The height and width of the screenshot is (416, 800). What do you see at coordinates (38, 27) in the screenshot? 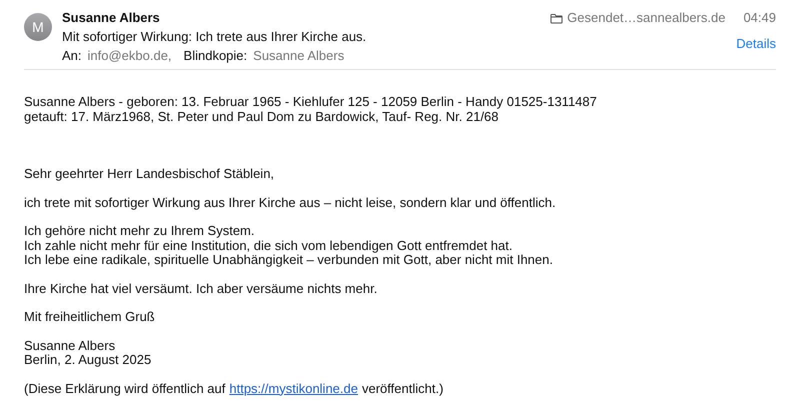
I see `avatar: M` at bounding box center [38, 27].